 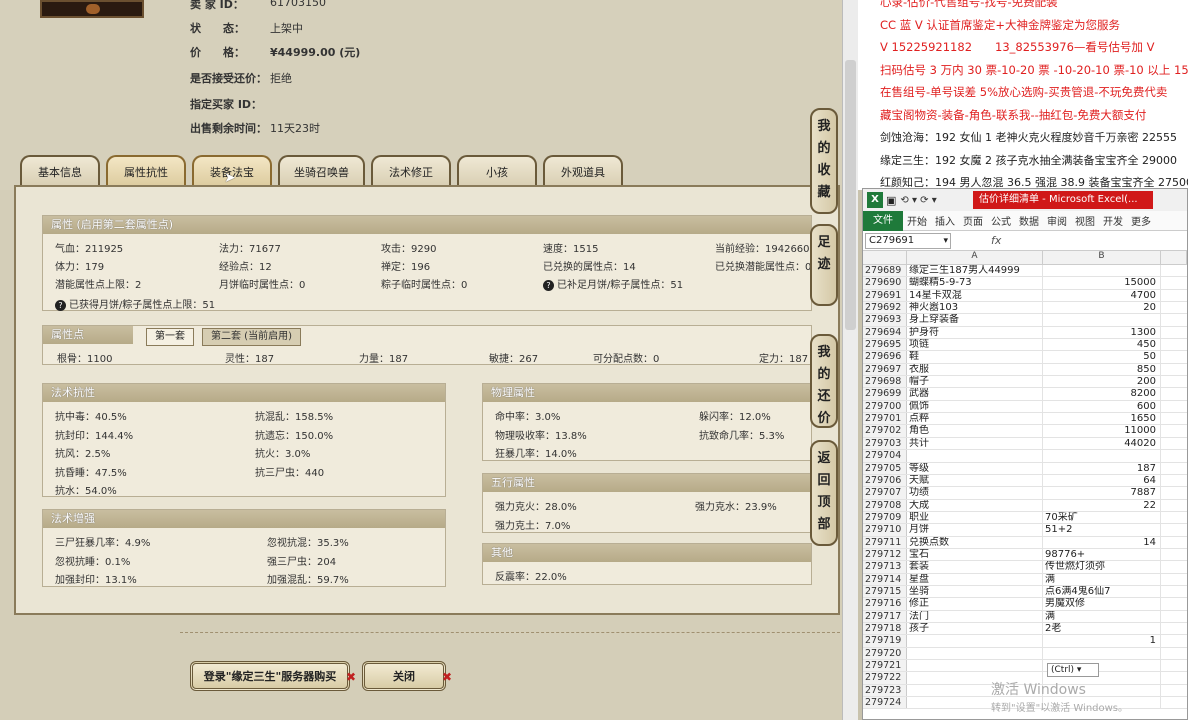 What do you see at coordinates (1102, 554) in the screenshot?
I see `cell-b: 98776+` at bounding box center [1102, 554].